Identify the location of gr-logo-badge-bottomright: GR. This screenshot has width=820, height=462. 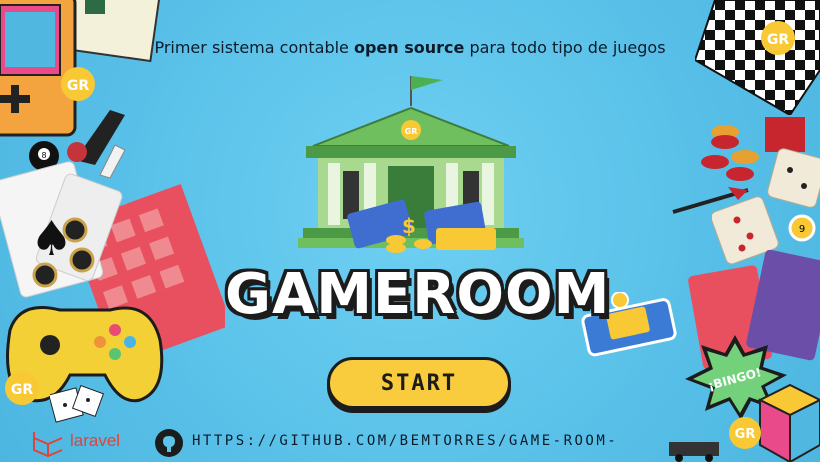
(745, 433).